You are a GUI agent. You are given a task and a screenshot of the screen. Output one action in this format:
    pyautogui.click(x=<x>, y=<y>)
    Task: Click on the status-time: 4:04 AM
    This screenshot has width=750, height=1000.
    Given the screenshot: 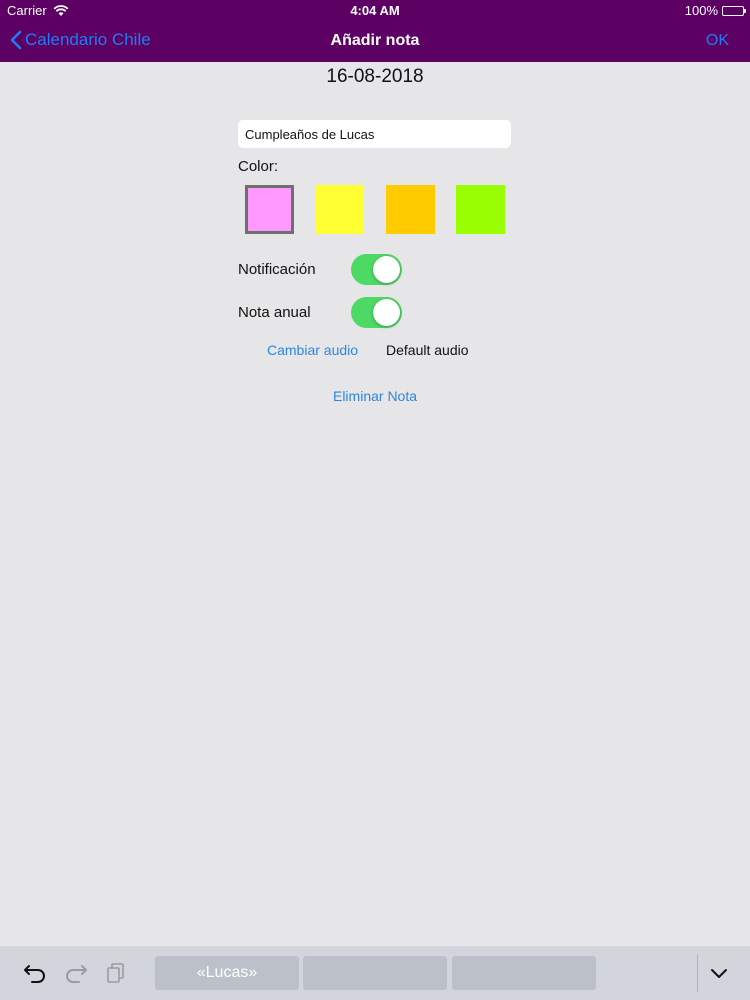 What is the action you would take?
    pyautogui.click(x=375, y=10)
    